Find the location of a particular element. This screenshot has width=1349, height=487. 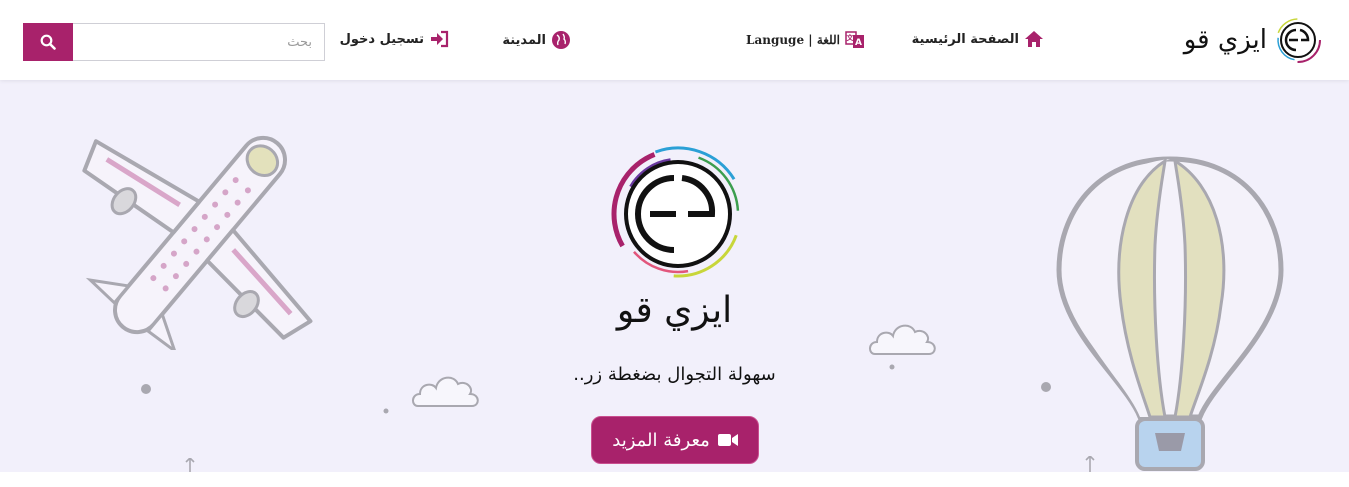

hero-logo-icon is located at coordinates (678, 214).